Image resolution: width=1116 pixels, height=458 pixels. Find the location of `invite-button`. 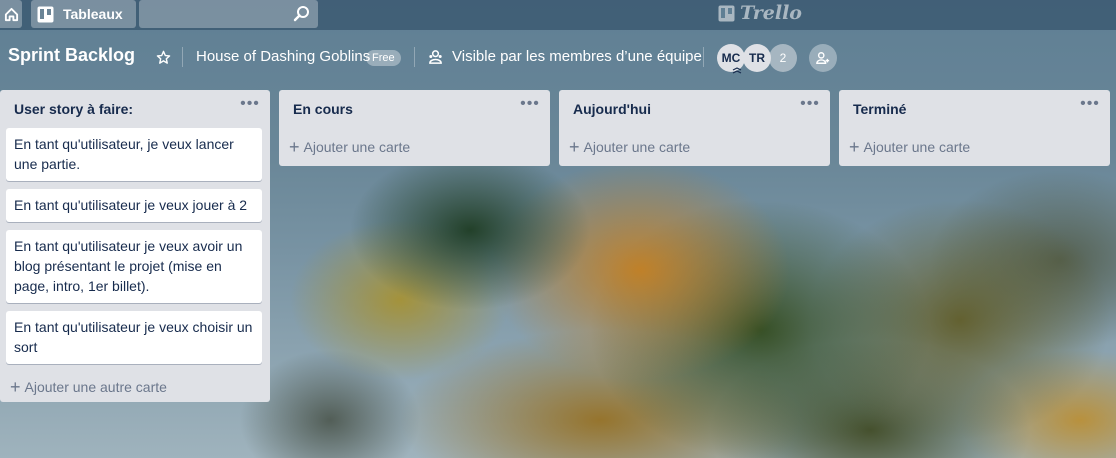

invite-button is located at coordinates (823, 58).